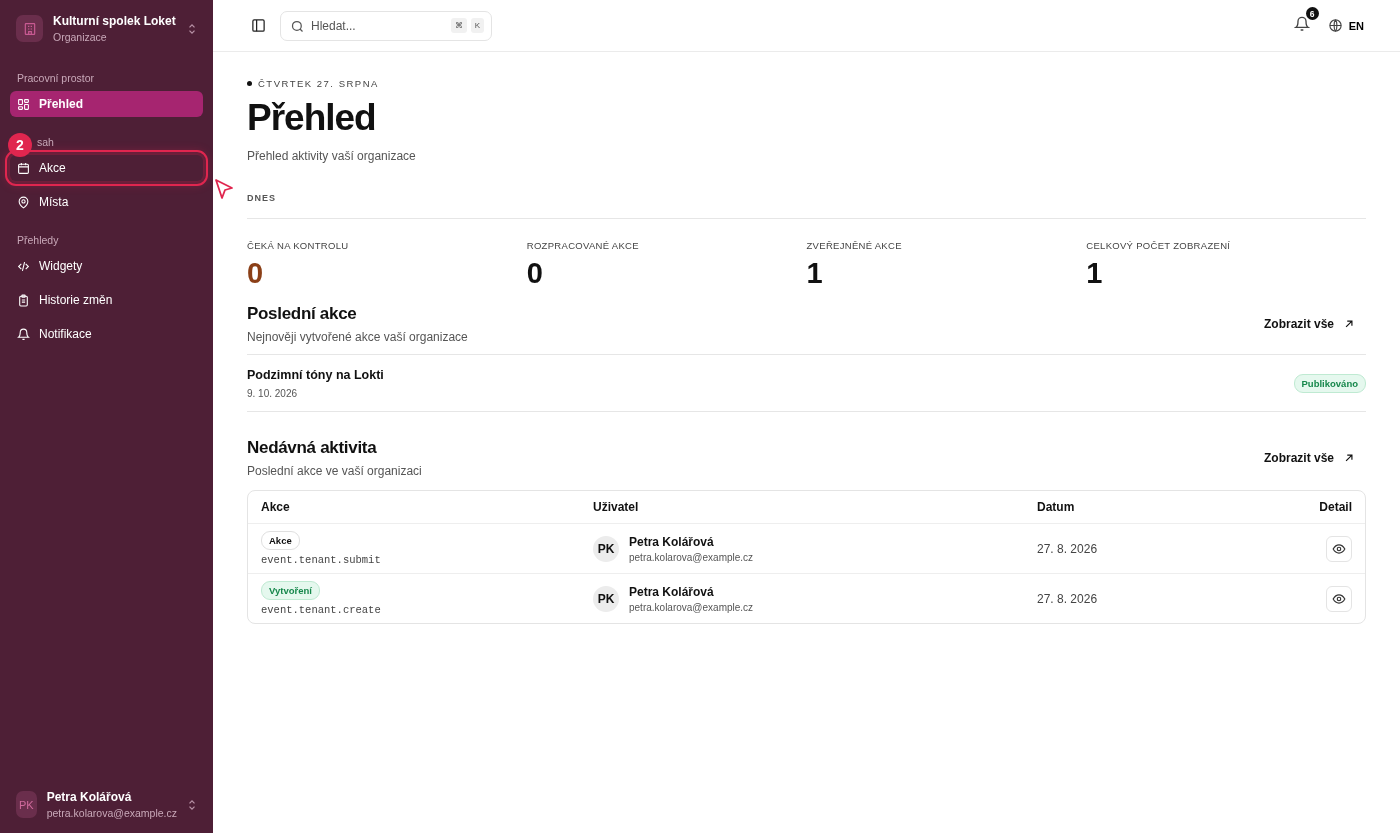  Describe the element at coordinates (312, 118) in the screenshot. I see `page-title: Přehled` at that location.